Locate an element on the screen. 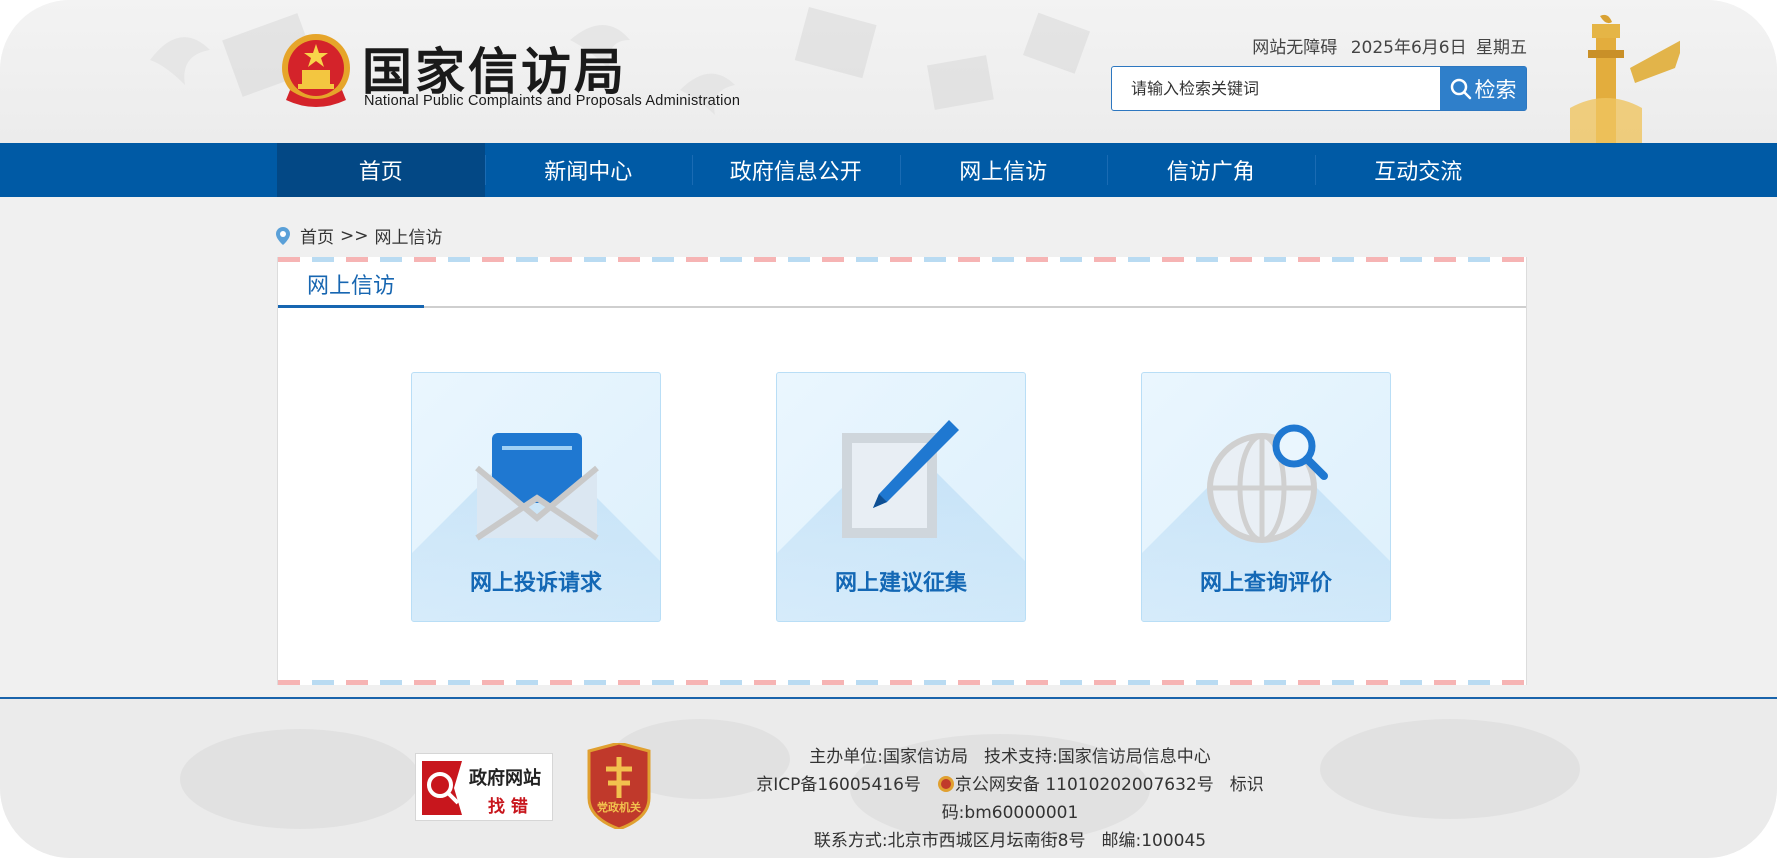 Image resolution: width=1777 pixels, height=858 pixels. search-button-label: 检索 is located at coordinates (1495, 89).